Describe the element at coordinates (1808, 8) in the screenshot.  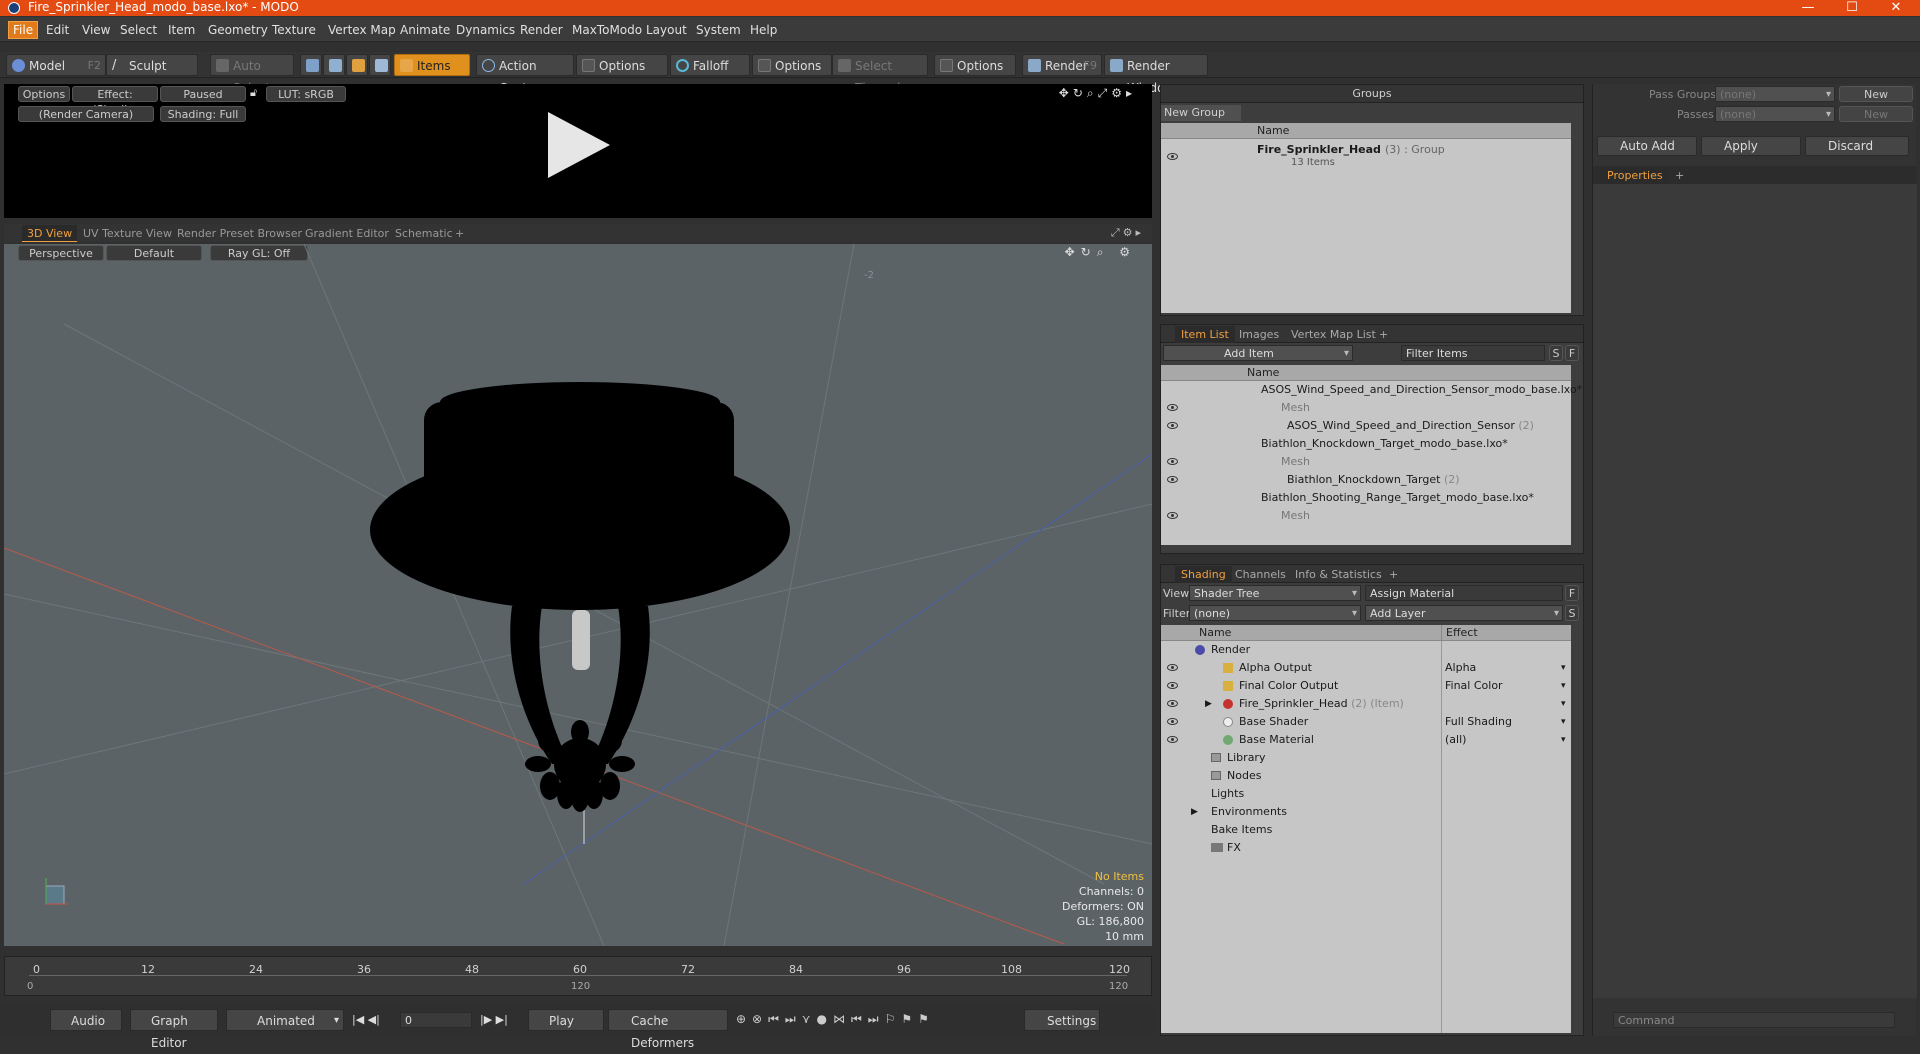
I see `minimize-button: —` at that location.